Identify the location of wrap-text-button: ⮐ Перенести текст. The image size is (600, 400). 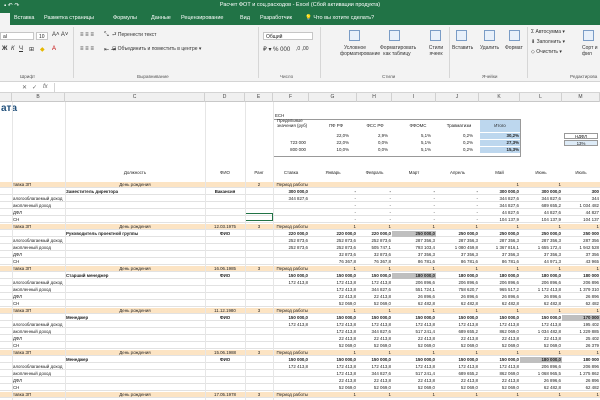
(134, 36).